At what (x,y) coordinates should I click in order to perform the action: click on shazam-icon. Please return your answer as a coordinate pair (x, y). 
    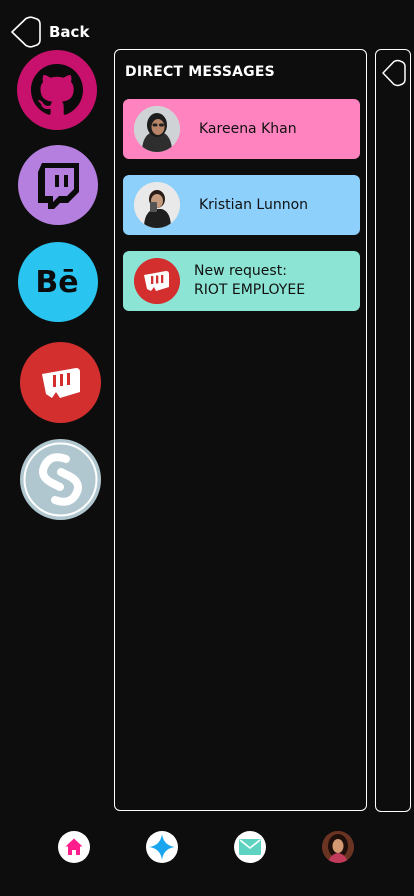
    Looking at the image, I should click on (60, 479).